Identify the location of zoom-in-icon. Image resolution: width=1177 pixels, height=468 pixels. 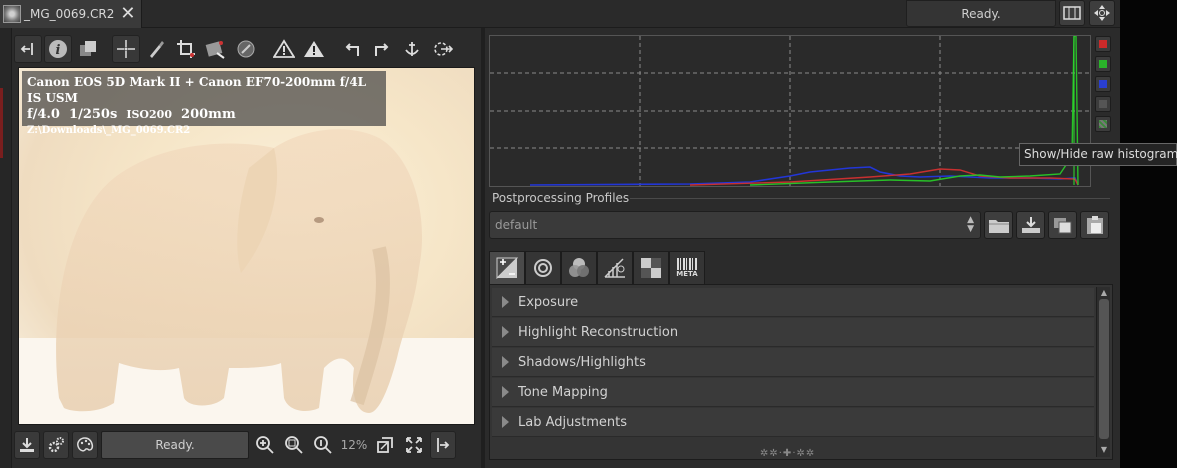
(265, 445).